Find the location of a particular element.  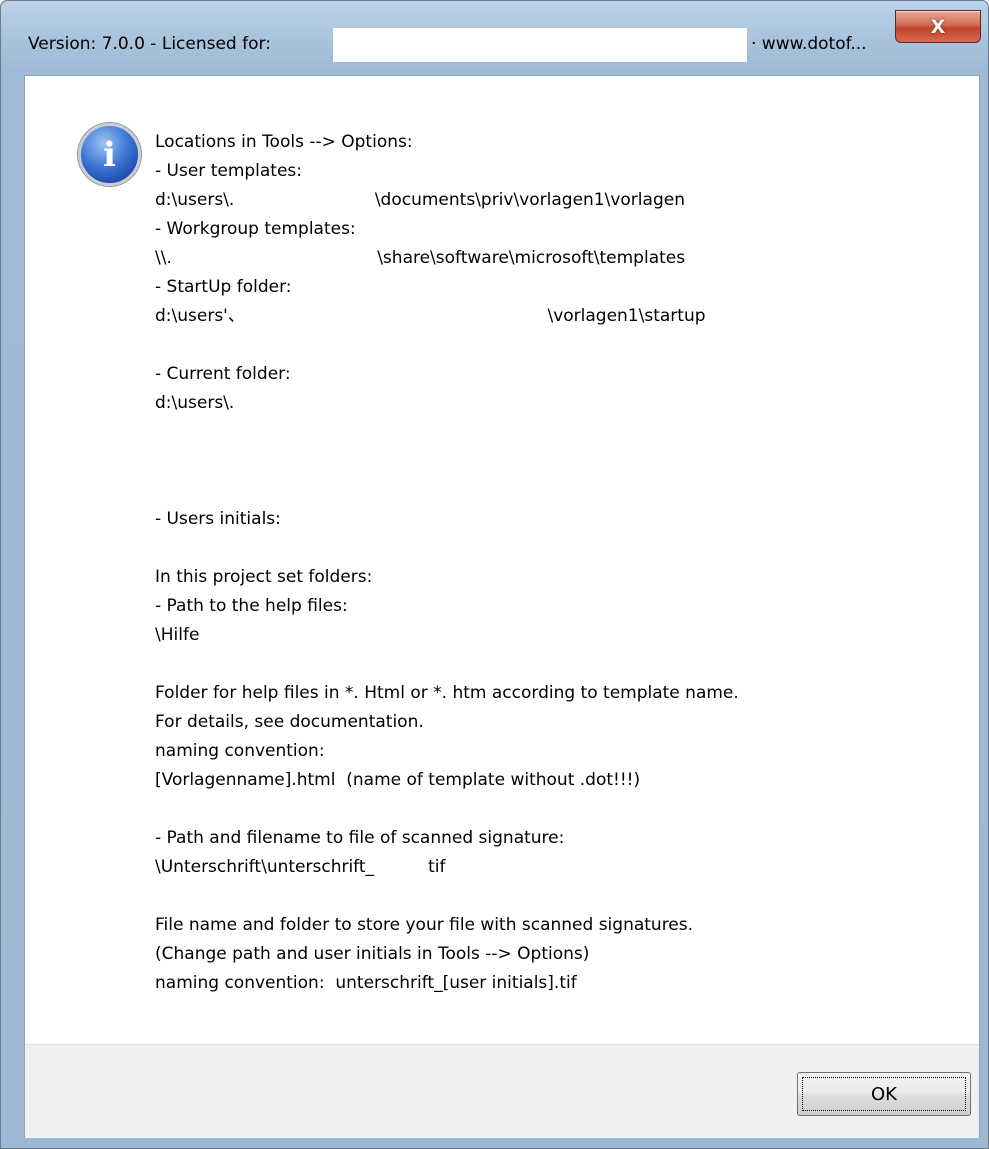

message-line: \\. \share\software\microsoft\templates is located at coordinates (420, 258).